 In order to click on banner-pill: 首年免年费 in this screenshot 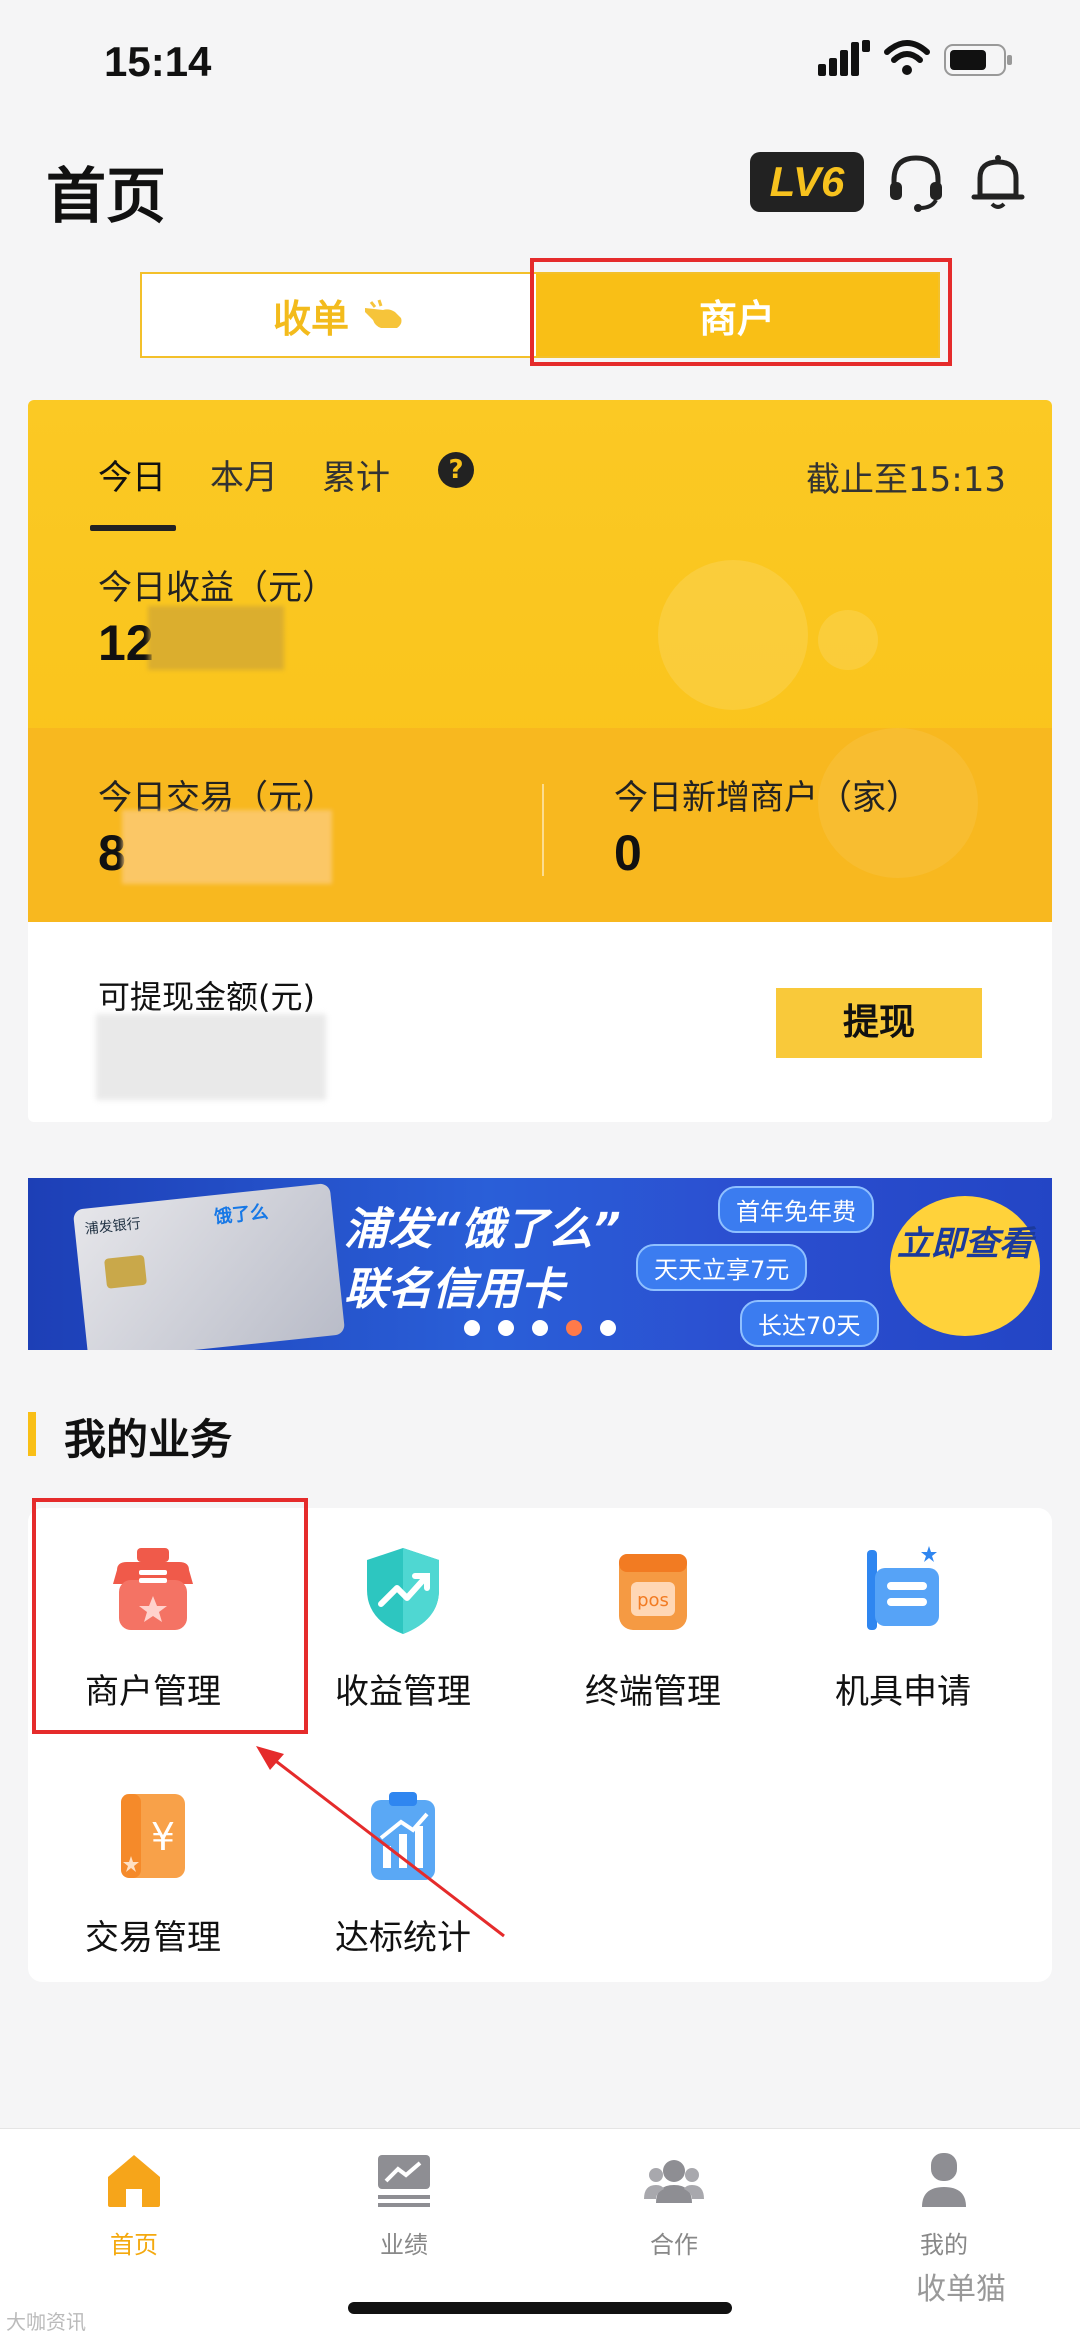, I will do `click(796, 1209)`.